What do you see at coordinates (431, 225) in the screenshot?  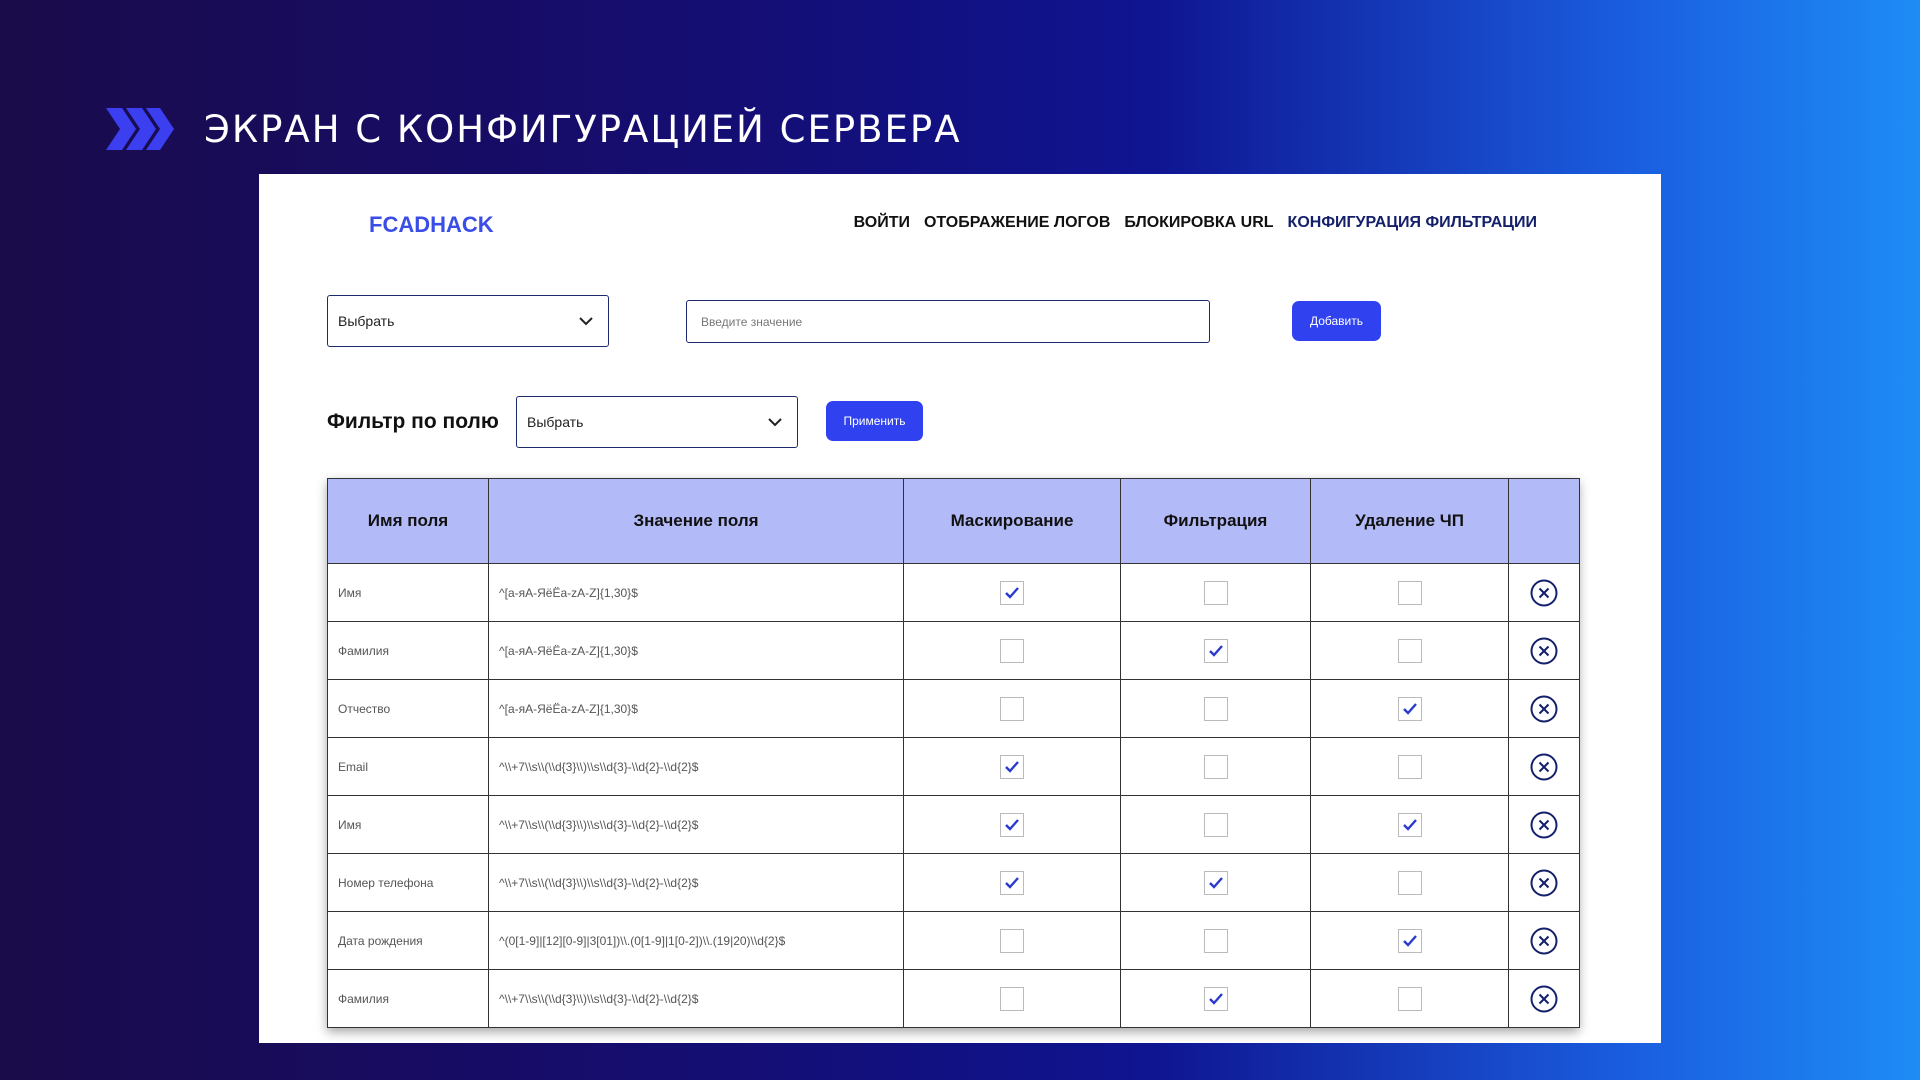 I see `app-logo: FCADHACK` at bounding box center [431, 225].